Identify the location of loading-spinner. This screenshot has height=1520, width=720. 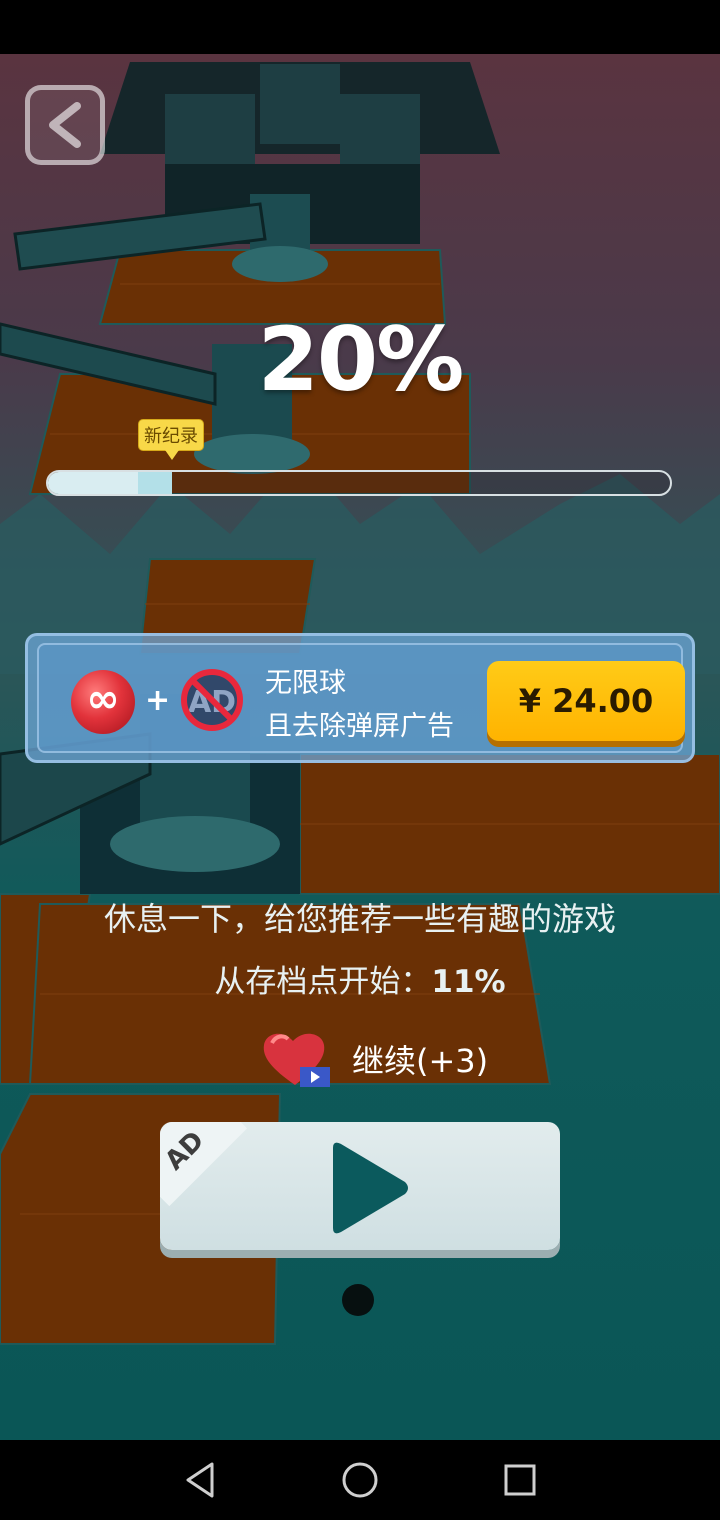
(358, 1300).